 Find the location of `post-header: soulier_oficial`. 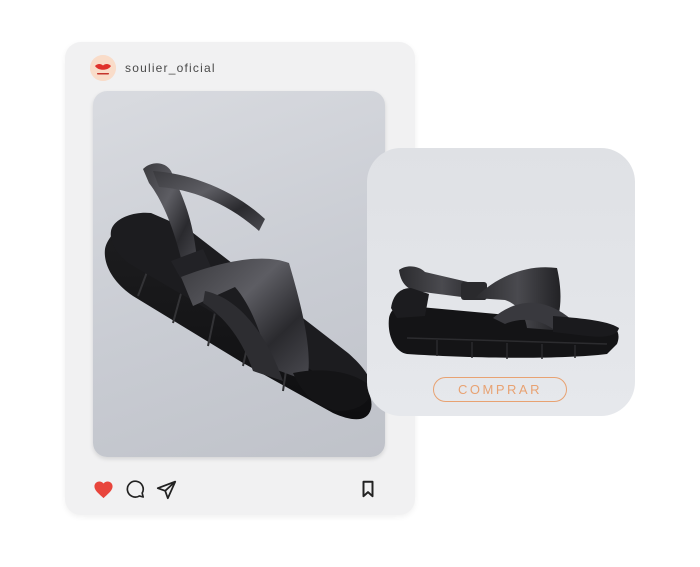

post-header: soulier_oficial is located at coordinates (153, 68).